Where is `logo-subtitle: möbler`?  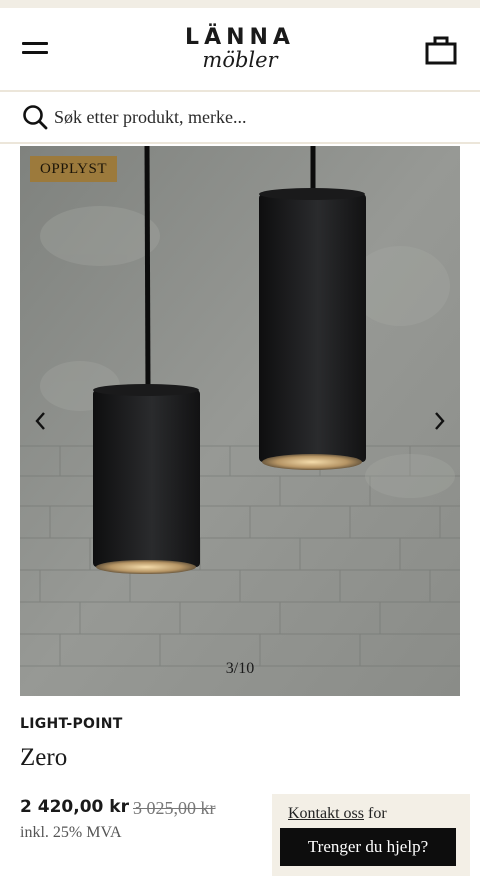
logo-subtitle: möbler is located at coordinates (240, 60).